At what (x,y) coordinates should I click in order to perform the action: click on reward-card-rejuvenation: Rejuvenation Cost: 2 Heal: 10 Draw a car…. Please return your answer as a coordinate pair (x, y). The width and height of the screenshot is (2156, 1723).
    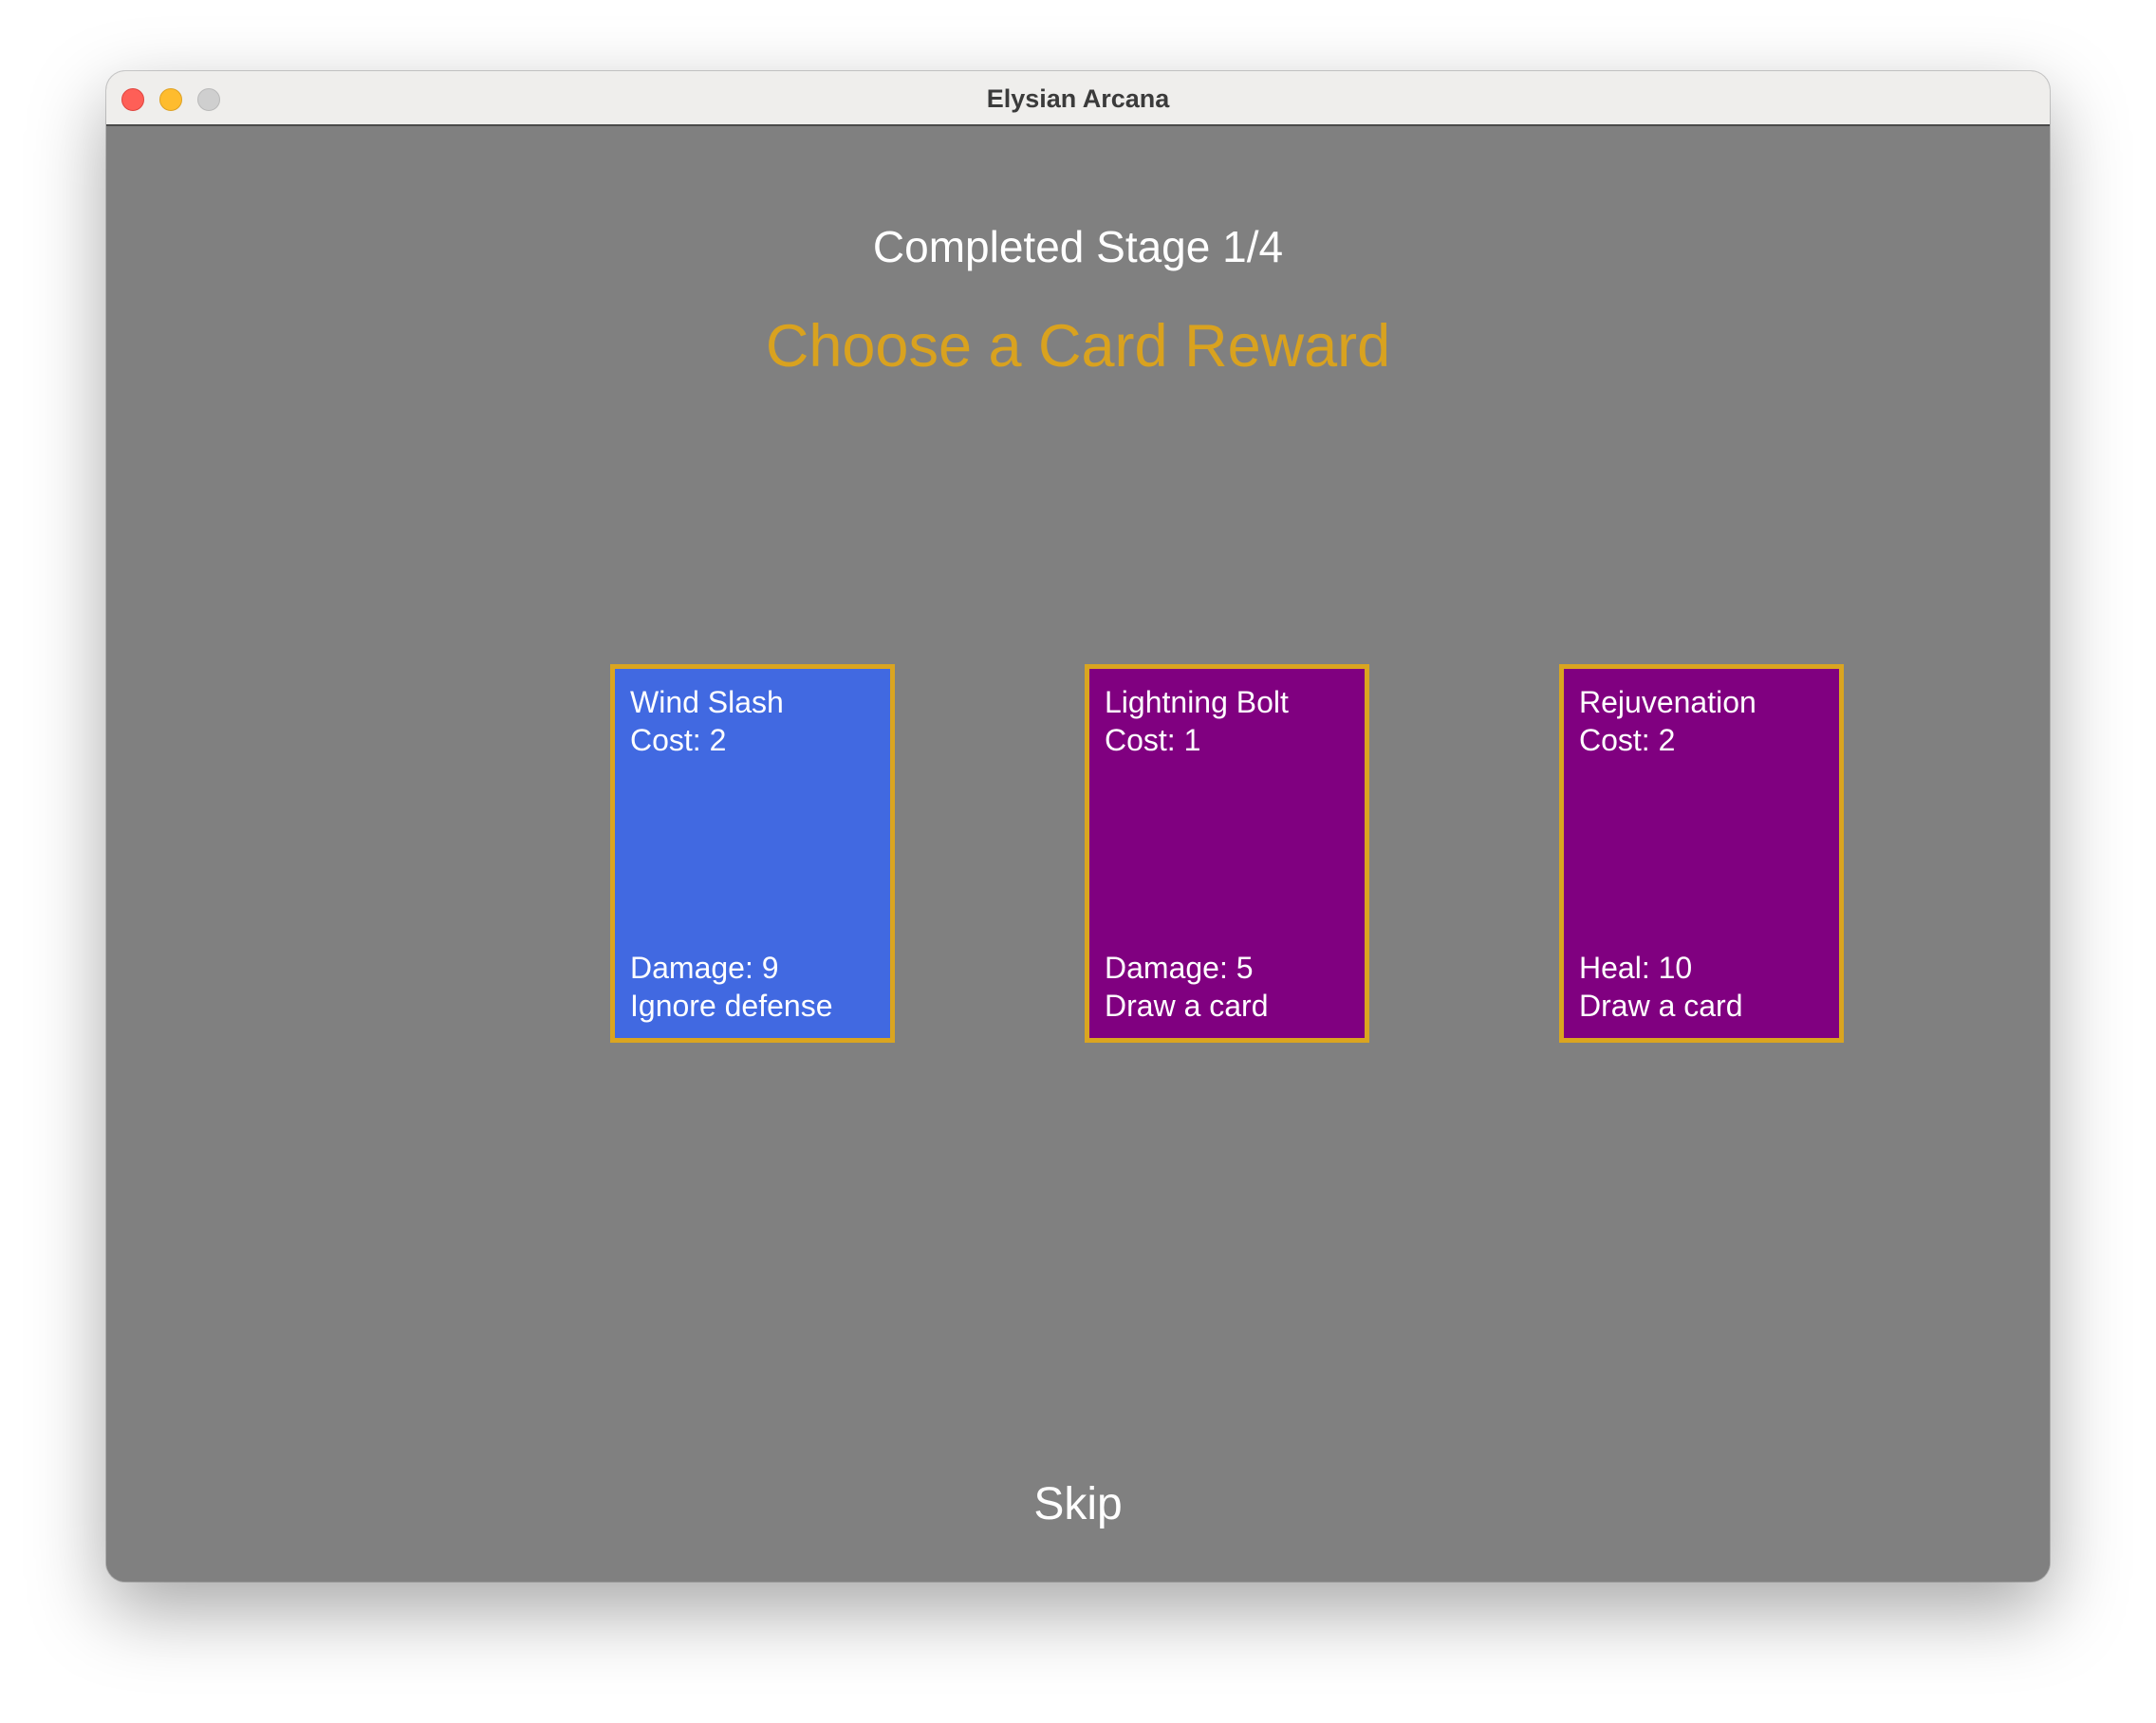
    Looking at the image, I should click on (1701, 853).